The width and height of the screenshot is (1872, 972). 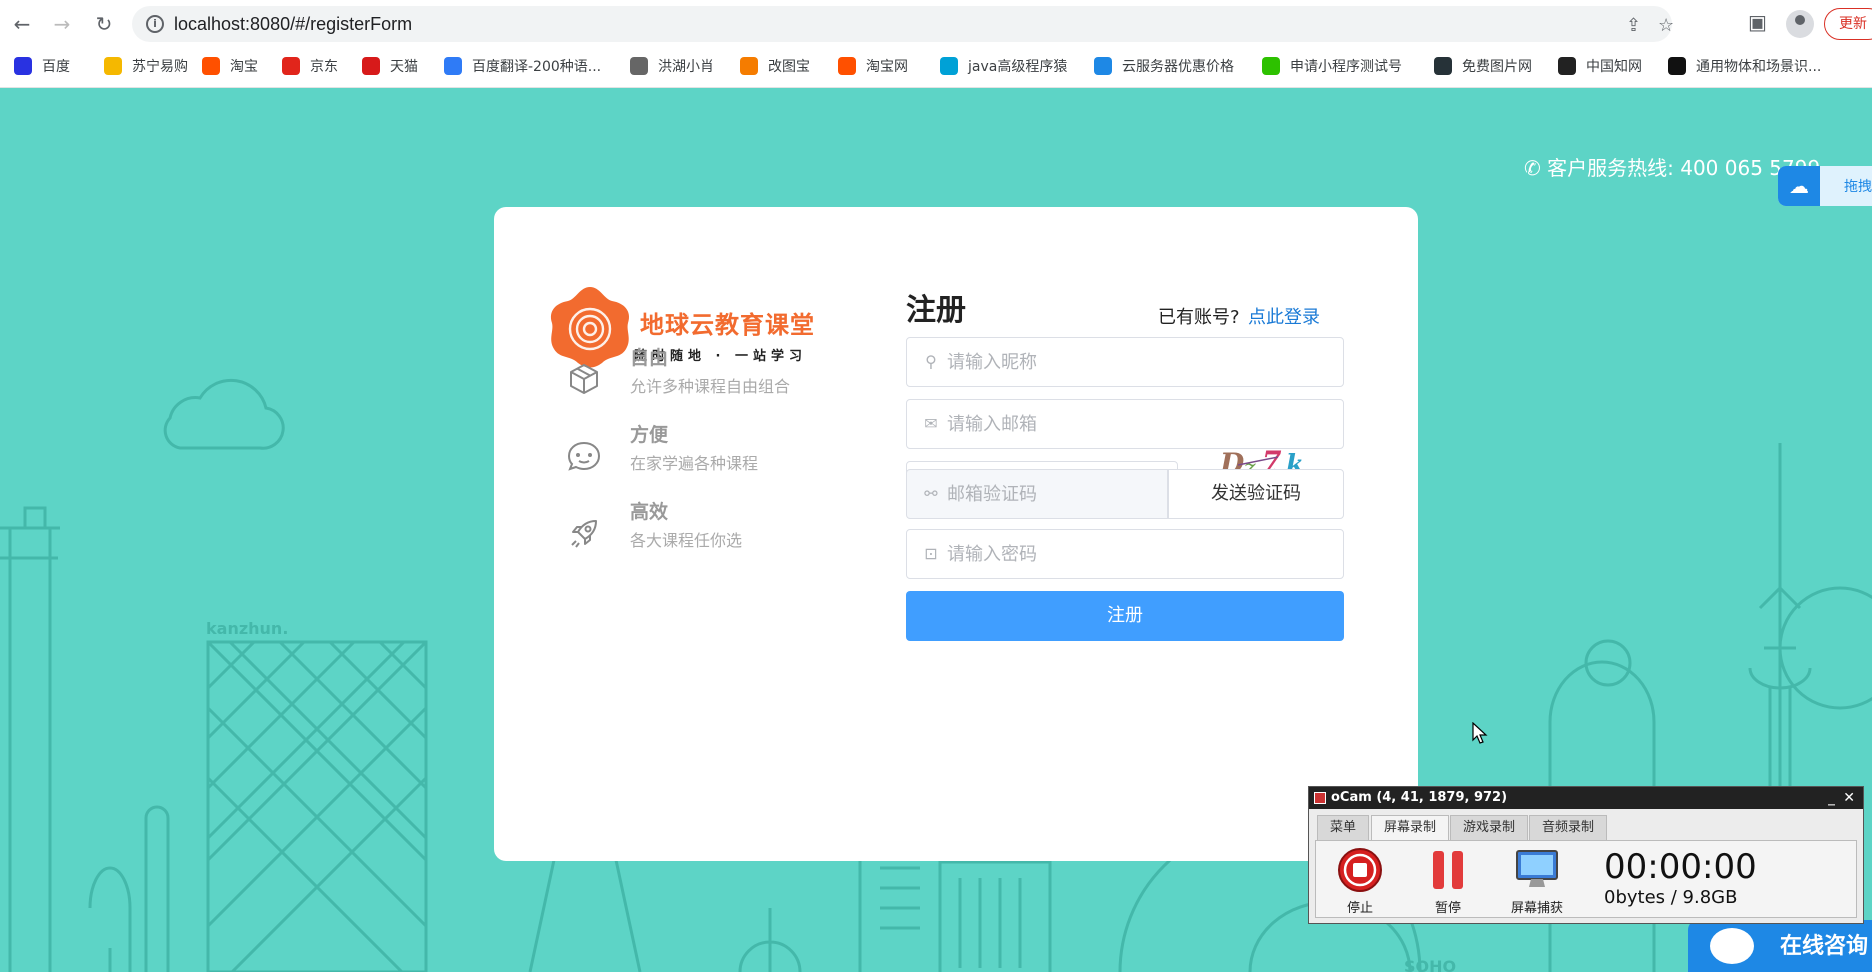 I want to click on screen-capture-label: 屏幕捕获, so click(x=1536, y=908).